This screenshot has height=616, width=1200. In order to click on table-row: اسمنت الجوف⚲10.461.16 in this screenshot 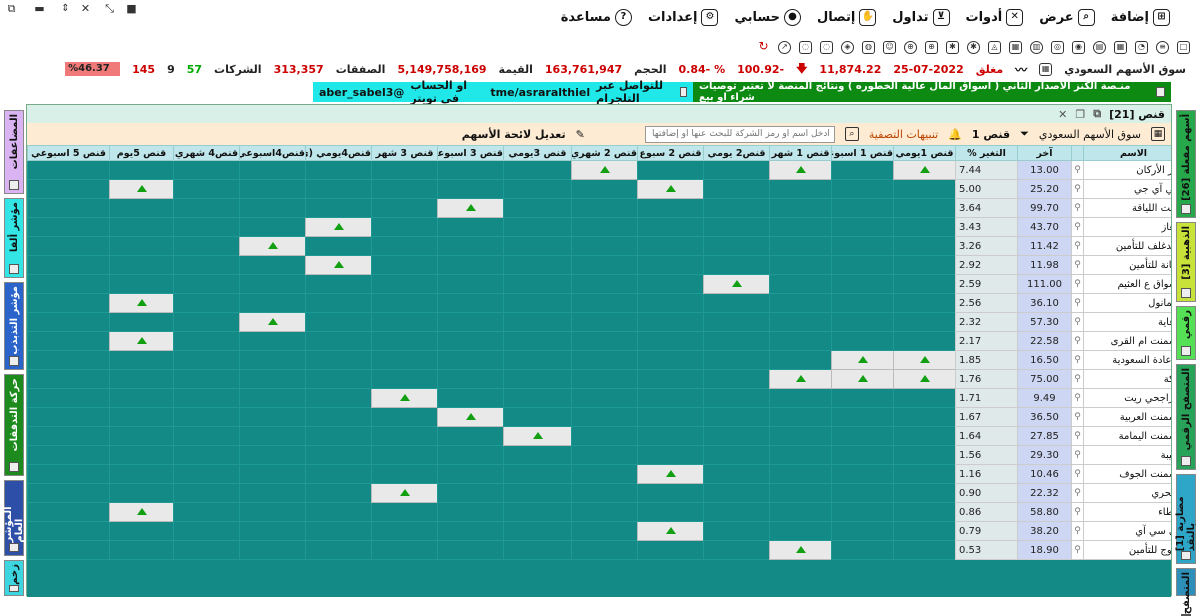, I will do `click(599, 474)`.